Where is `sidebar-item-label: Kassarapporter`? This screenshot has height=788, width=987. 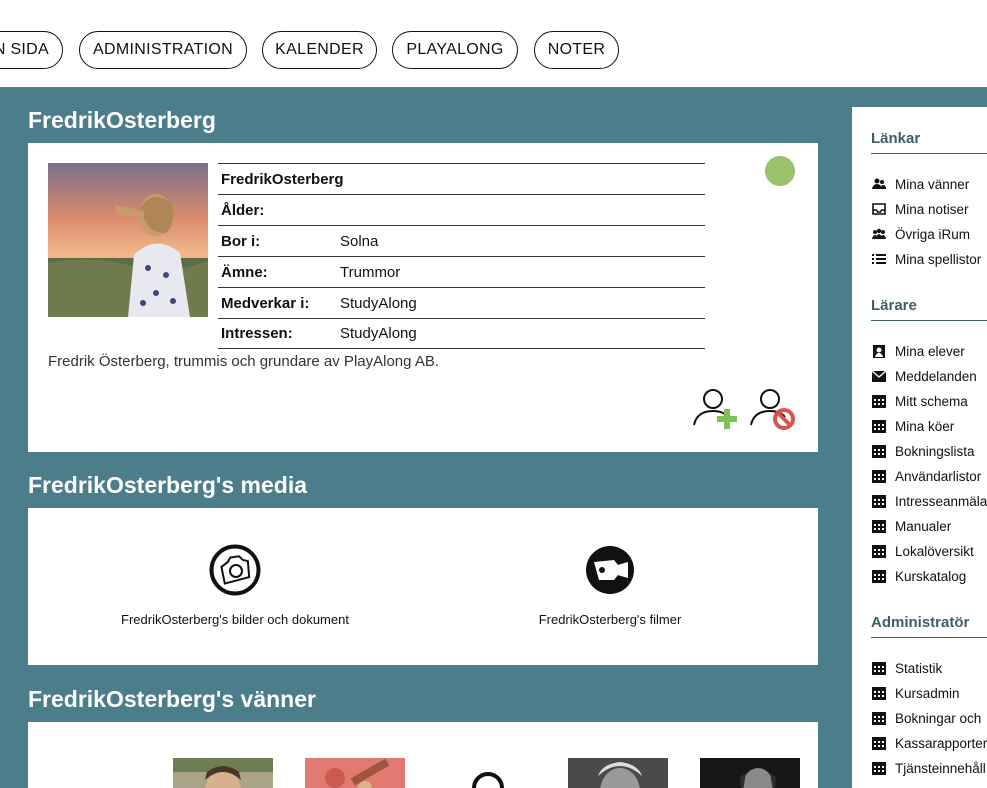 sidebar-item-label: Kassarapporter is located at coordinates (941, 743).